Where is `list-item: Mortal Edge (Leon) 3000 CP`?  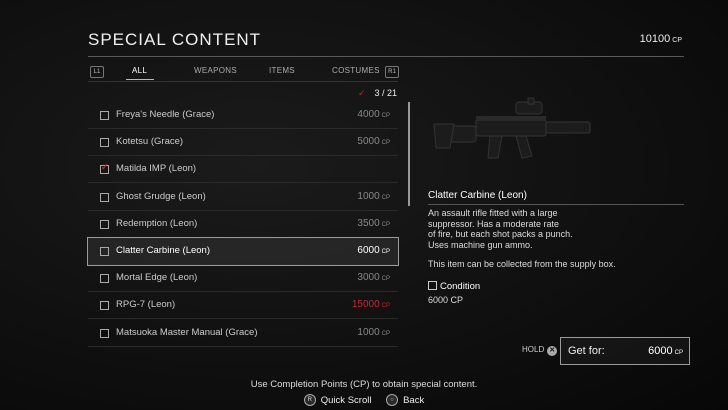
list-item: Mortal Edge (Leon) 3000 CP is located at coordinates (243, 279).